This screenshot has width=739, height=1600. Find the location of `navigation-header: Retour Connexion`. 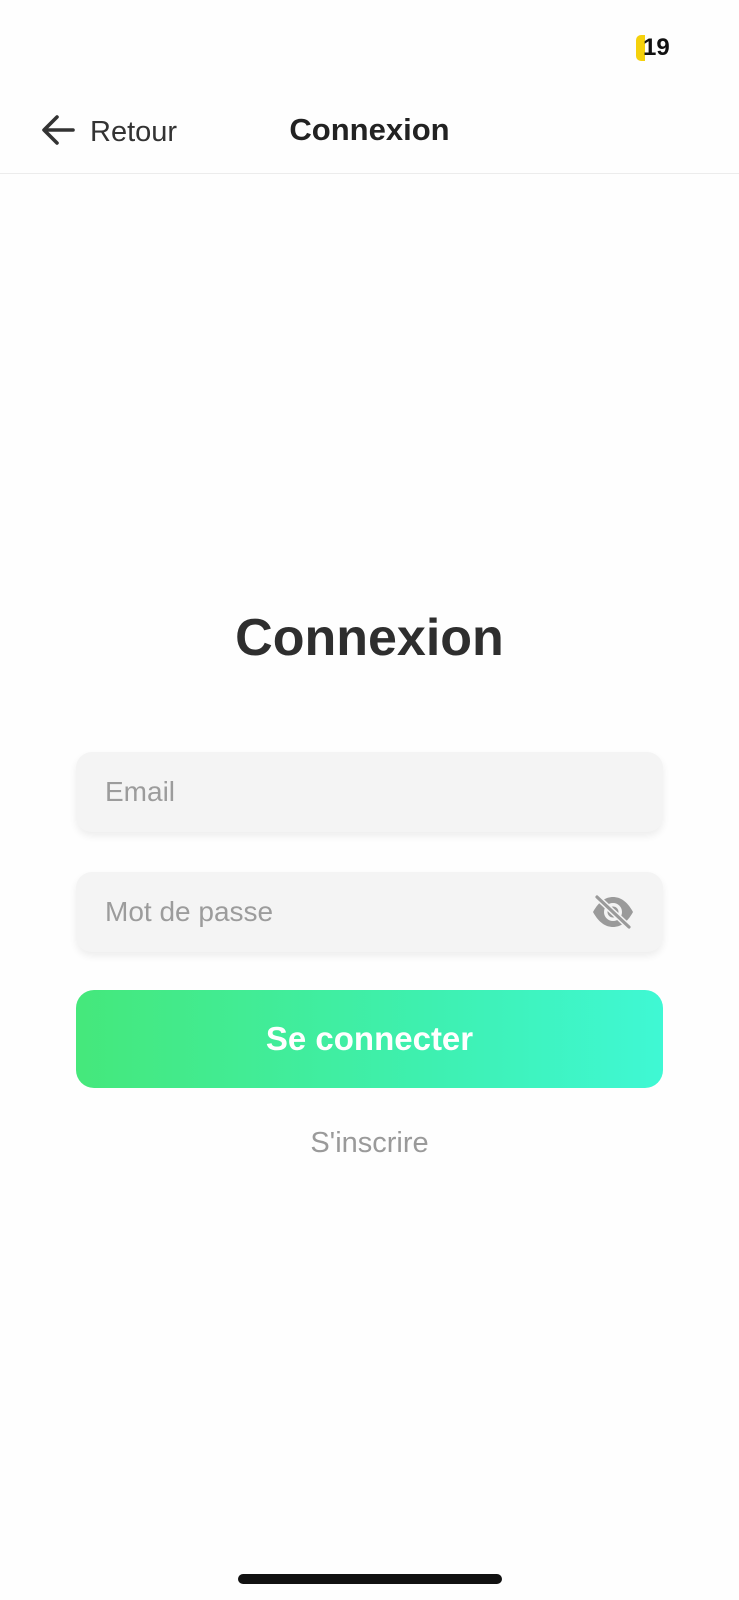

navigation-header: Retour Connexion is located at coordinates (369, 132).